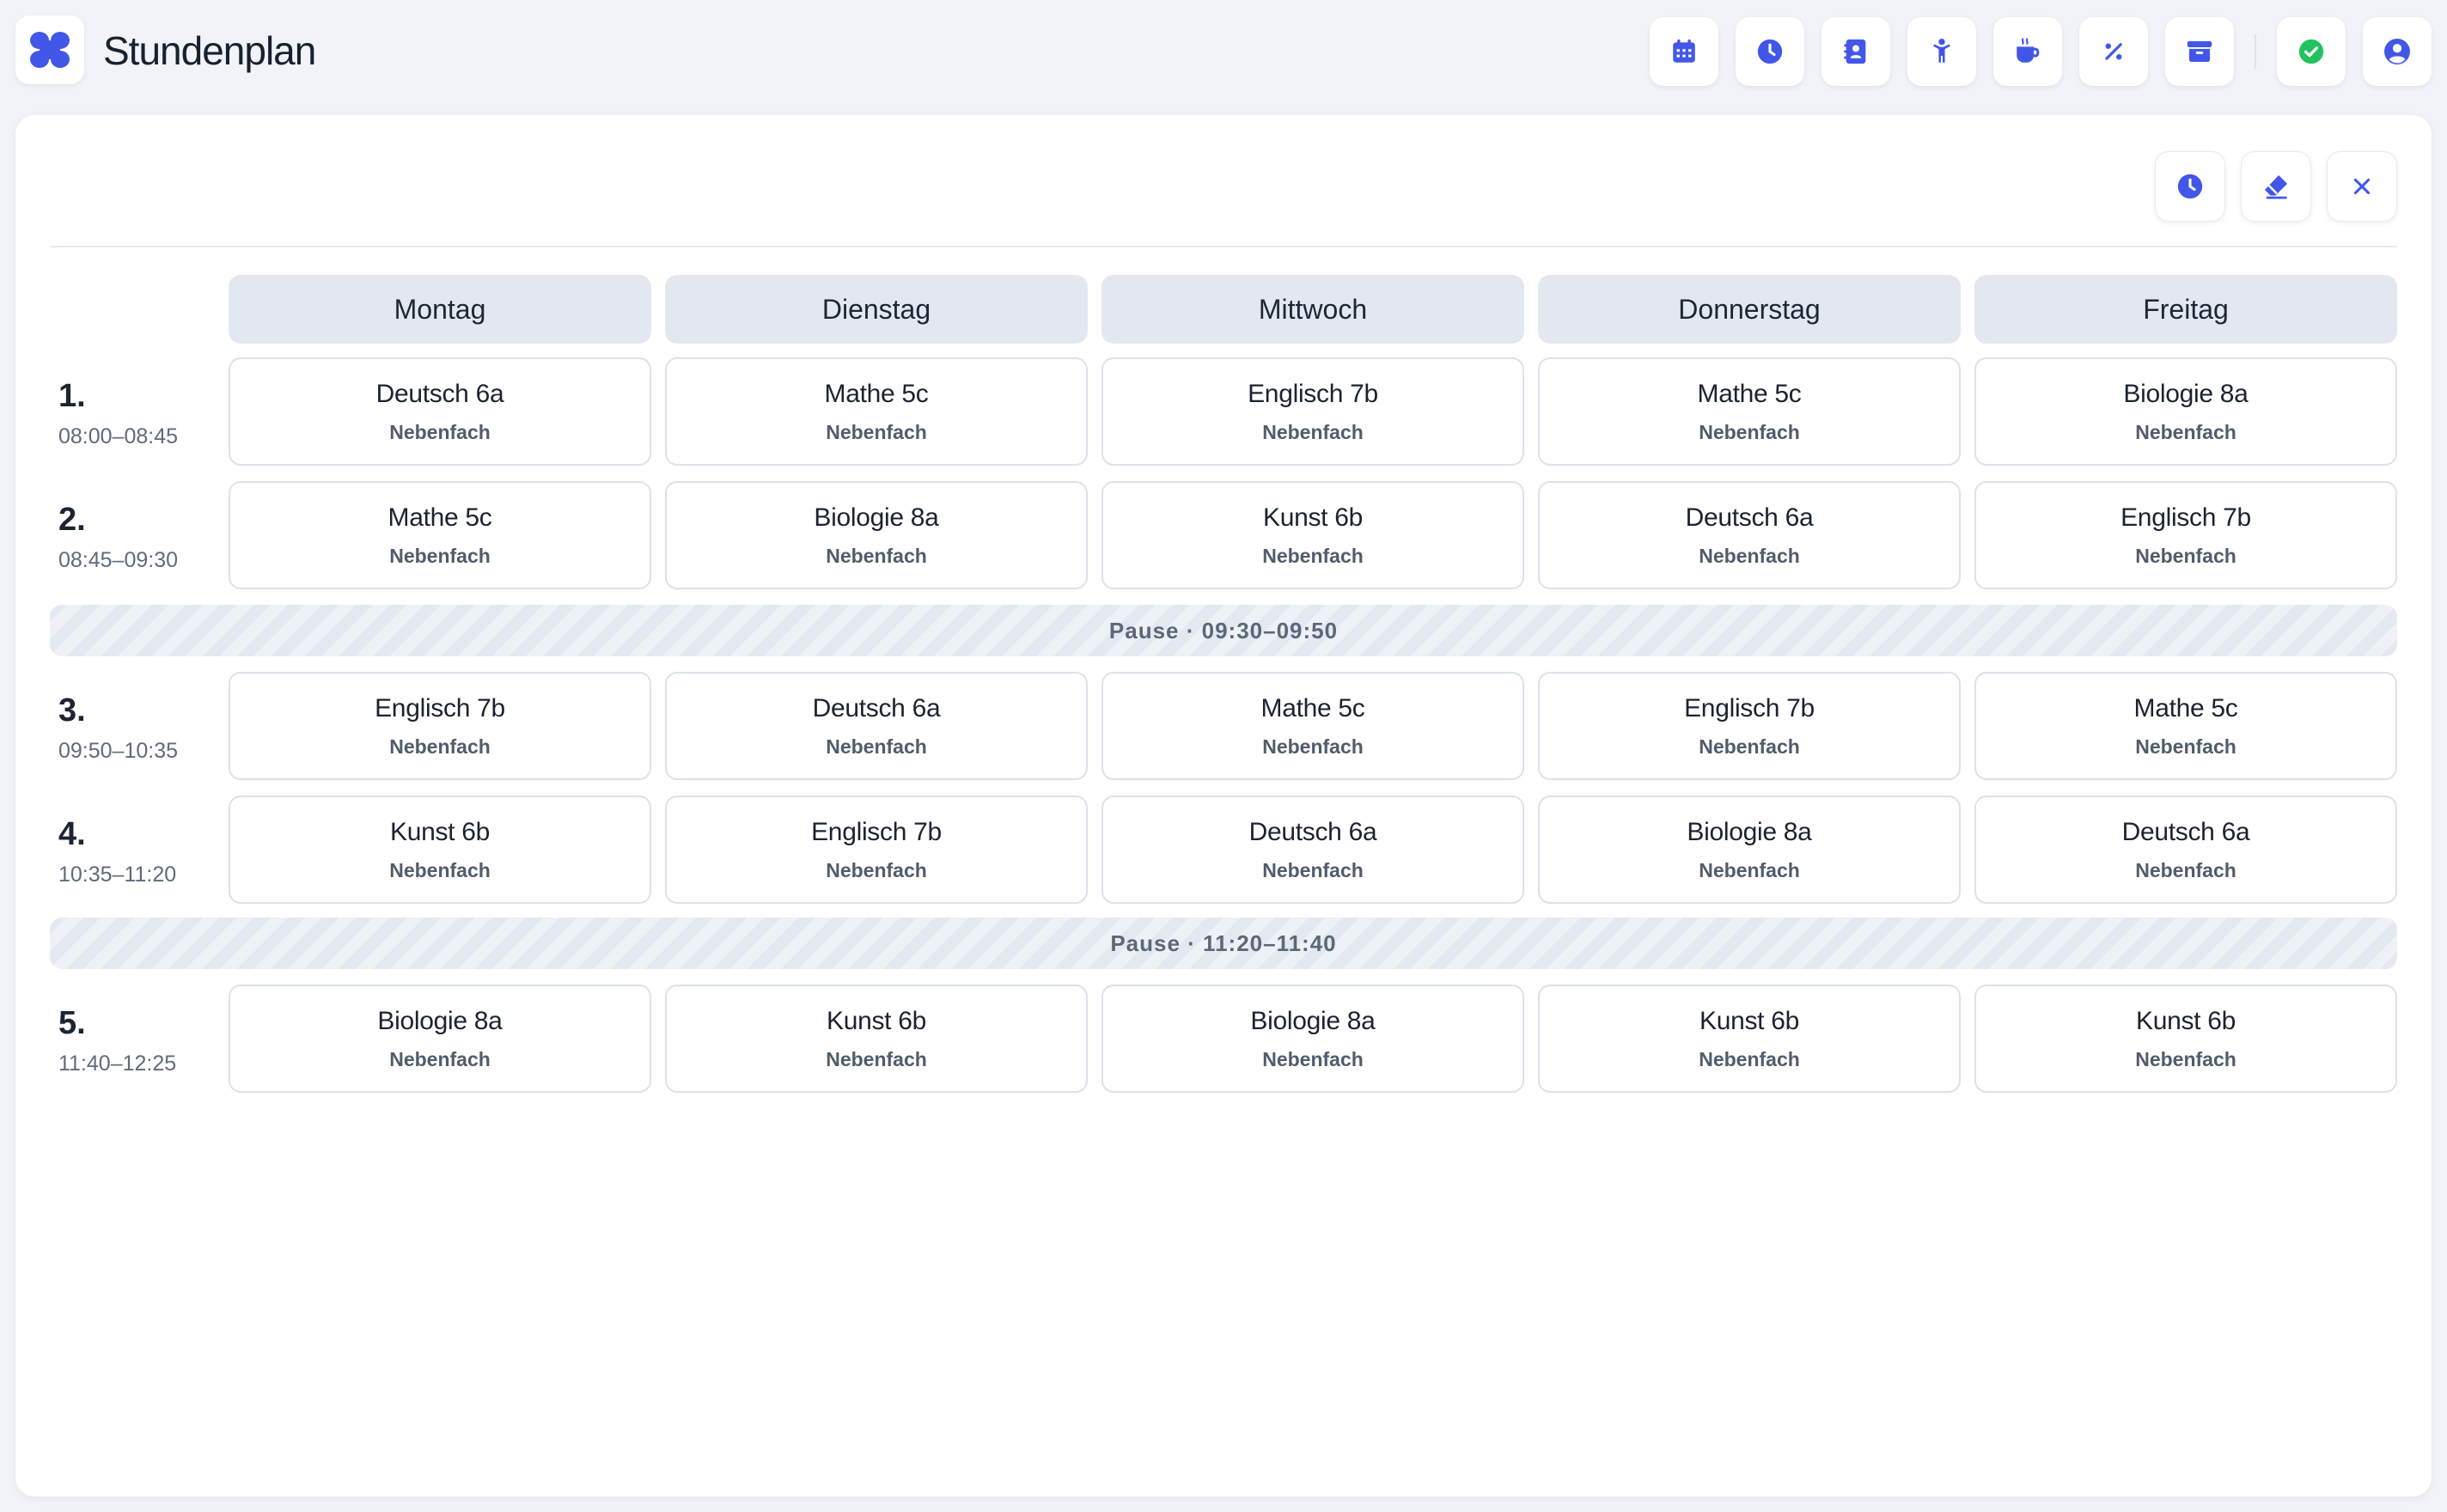 This screenshot has height=1512, width=2447. I want to click on period-time: 08:45–09:30, so click(118, 560).